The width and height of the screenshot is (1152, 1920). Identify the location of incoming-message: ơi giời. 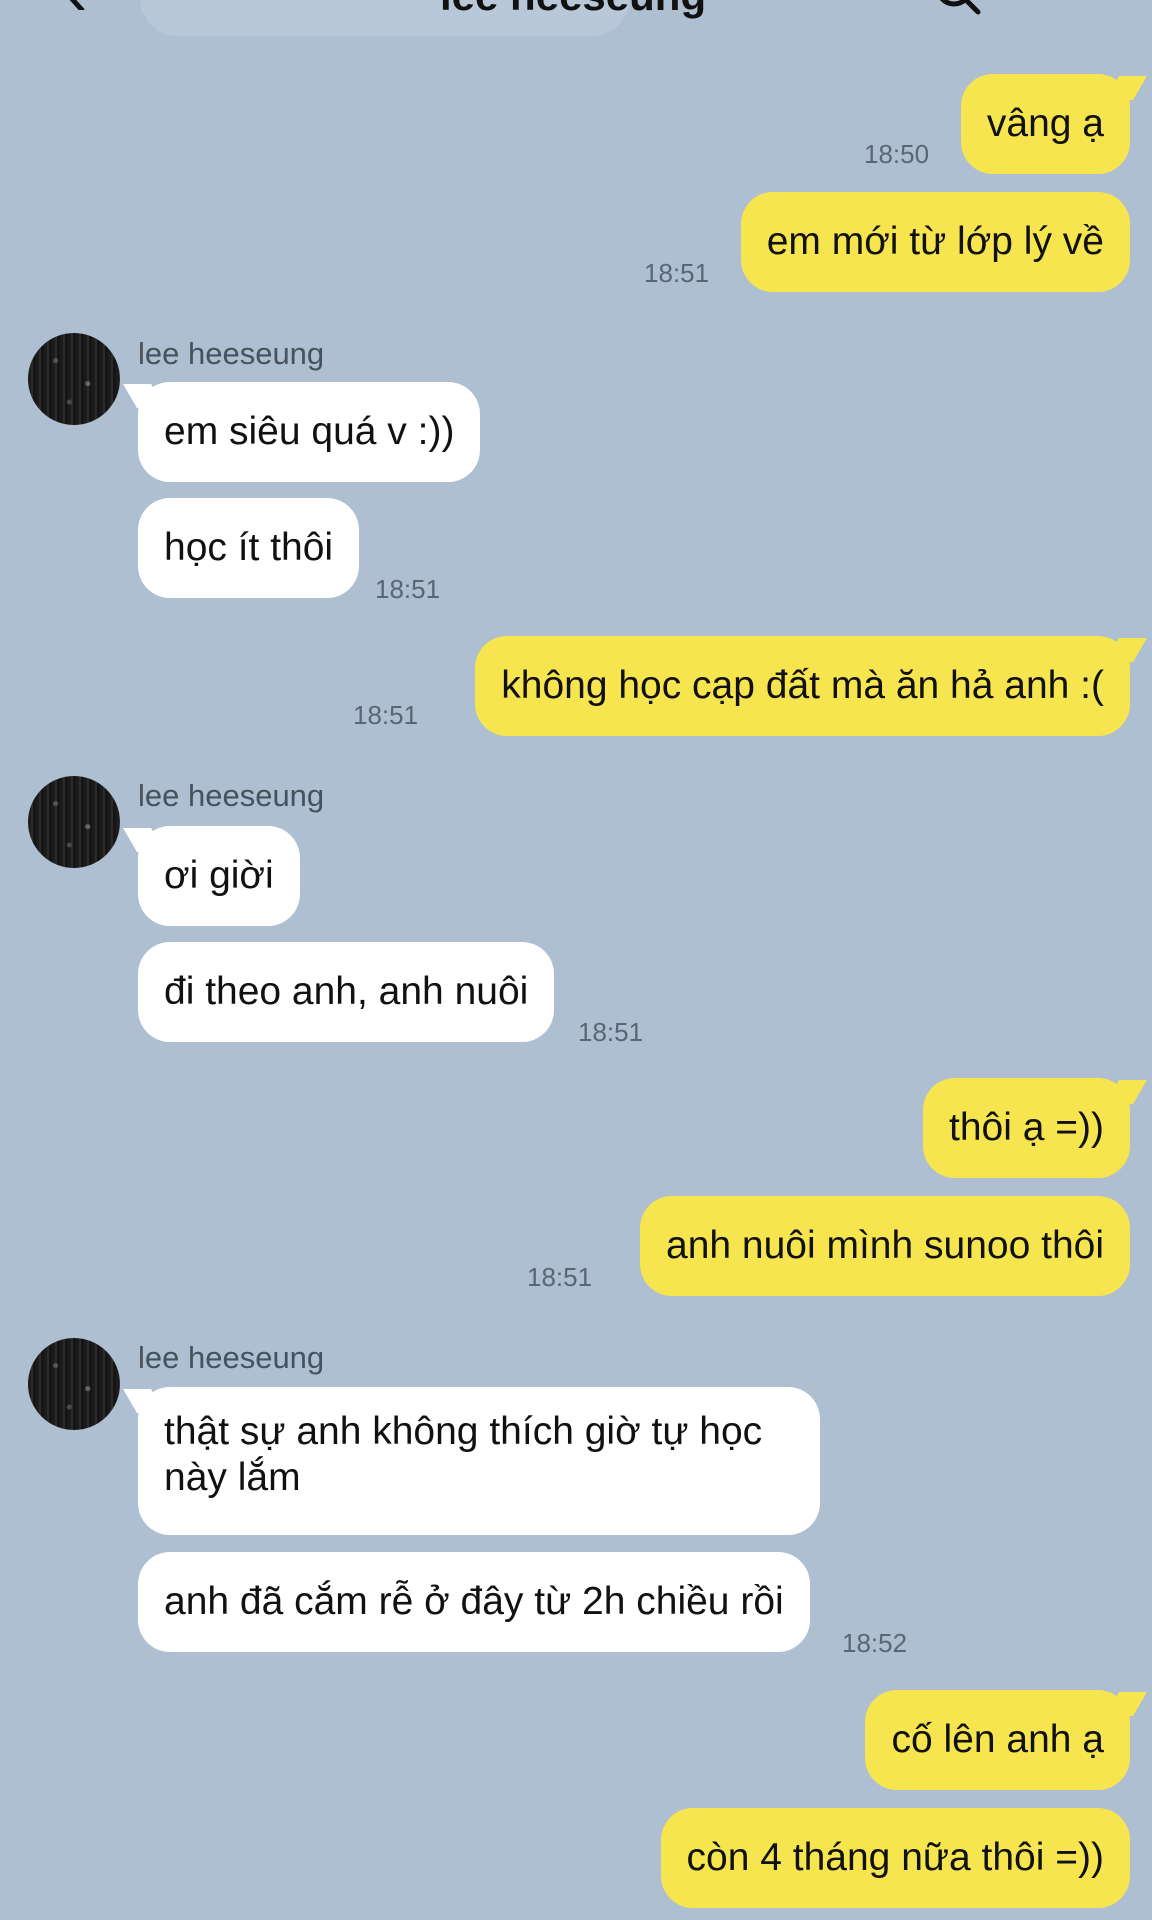
(219, 876).